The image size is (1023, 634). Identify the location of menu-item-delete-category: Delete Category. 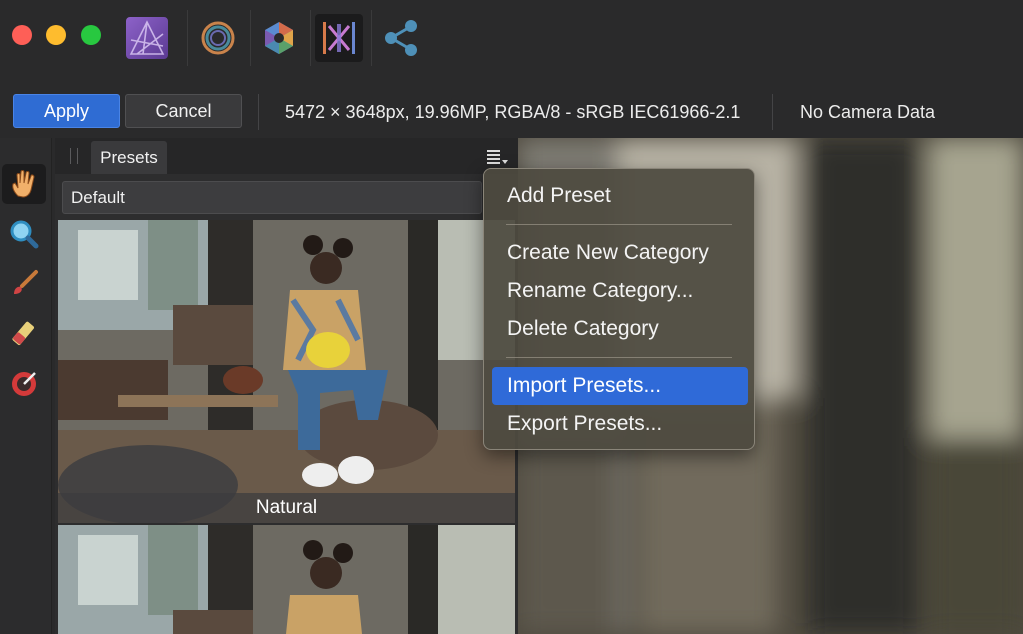
(620, 329).